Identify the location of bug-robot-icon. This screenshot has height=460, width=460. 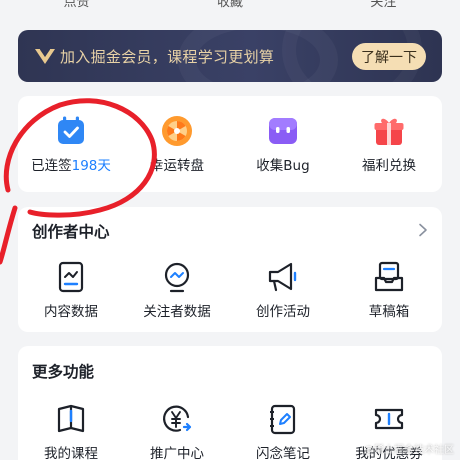
(283, 131).